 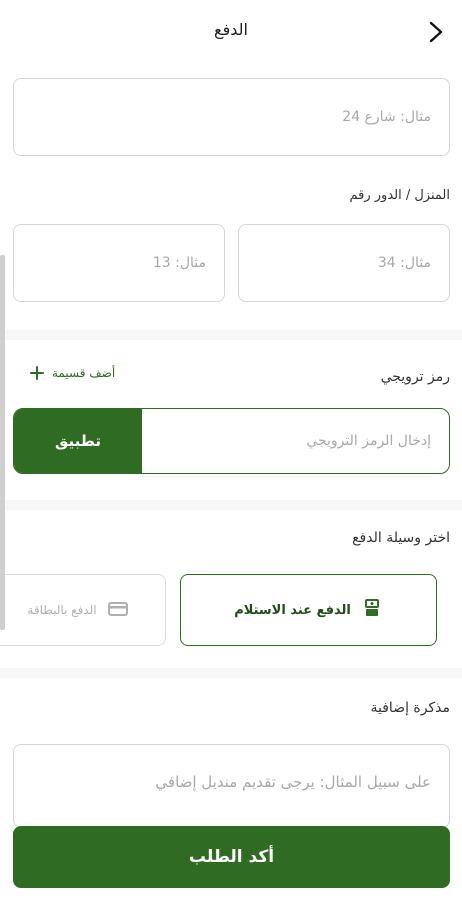 What do you see at coordinates (410, 708) in the screenshot?
I see `additional-note-label: مذكرة إضافية` at bounding box center [410, 708].